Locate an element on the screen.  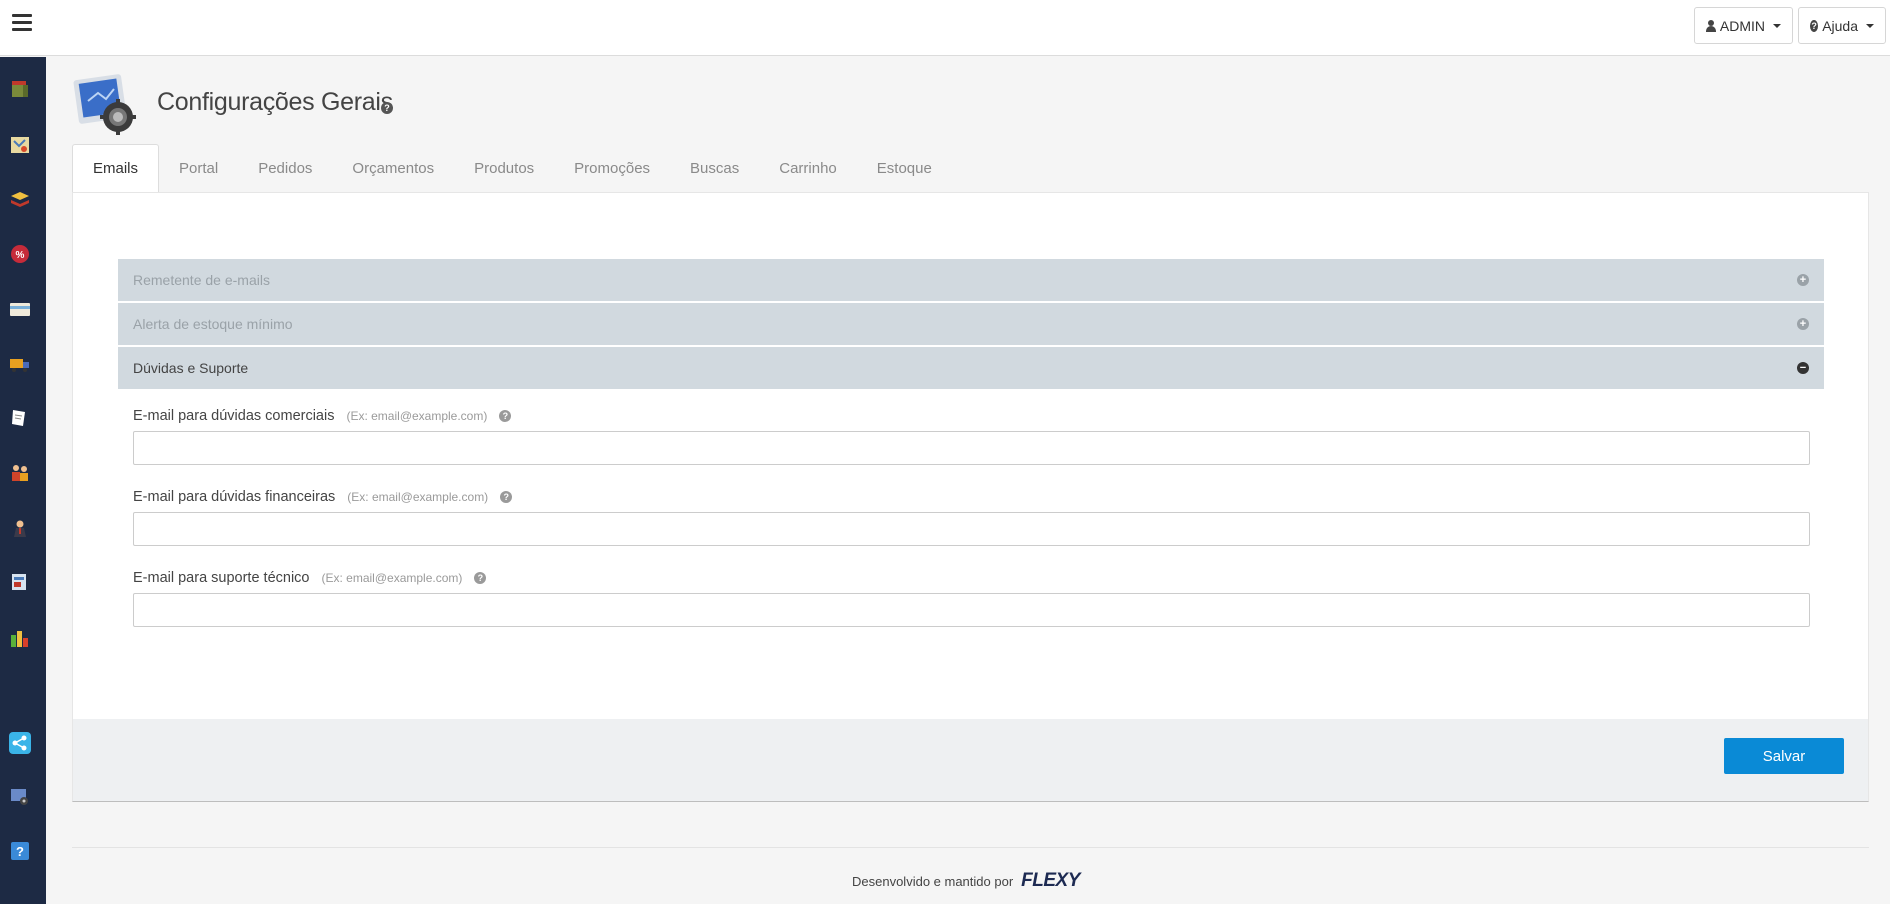
accordion-stock-alert: Alerta de estoque mínimo + is located at coordinates (971, 324).